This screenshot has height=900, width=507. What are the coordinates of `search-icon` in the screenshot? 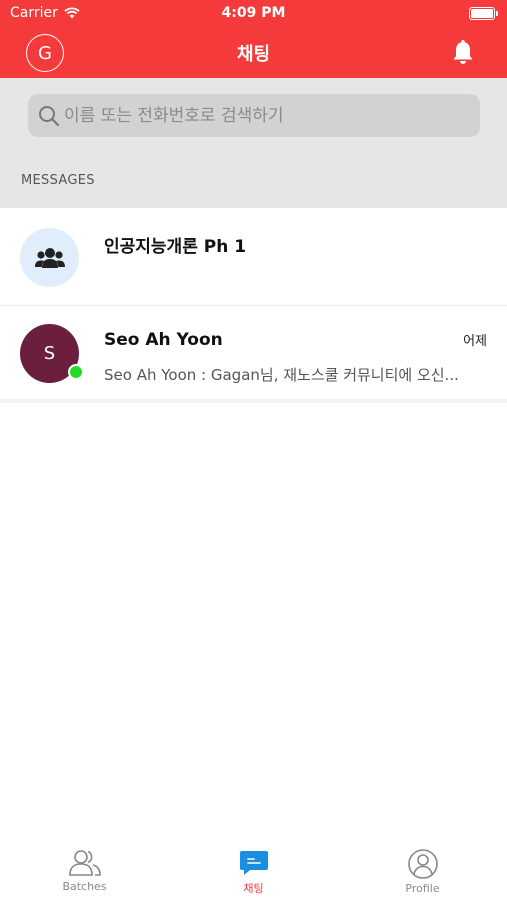 It's located at (49, 116).